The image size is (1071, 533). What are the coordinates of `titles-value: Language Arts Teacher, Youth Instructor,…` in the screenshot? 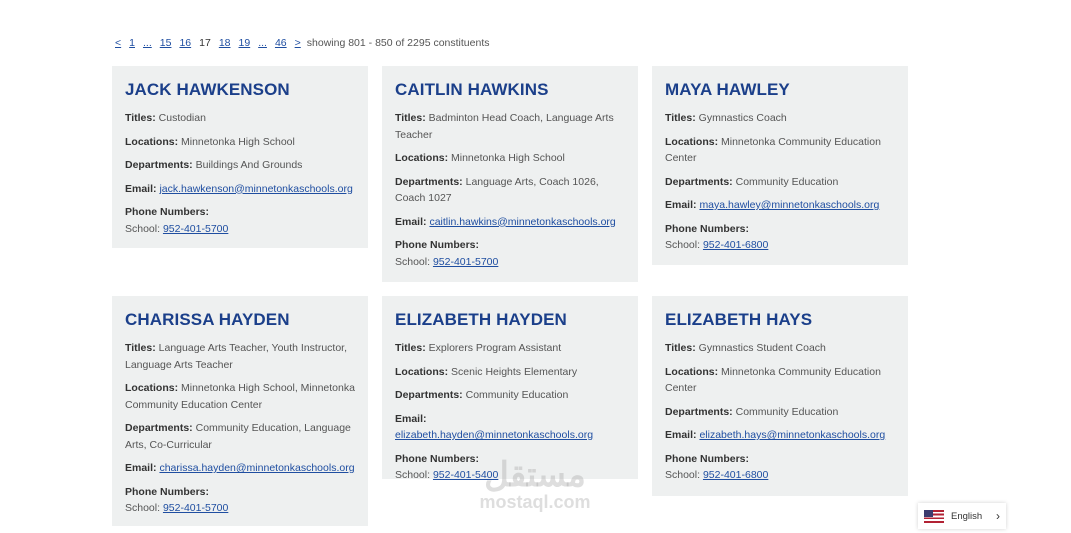 It's located at (236, 356).